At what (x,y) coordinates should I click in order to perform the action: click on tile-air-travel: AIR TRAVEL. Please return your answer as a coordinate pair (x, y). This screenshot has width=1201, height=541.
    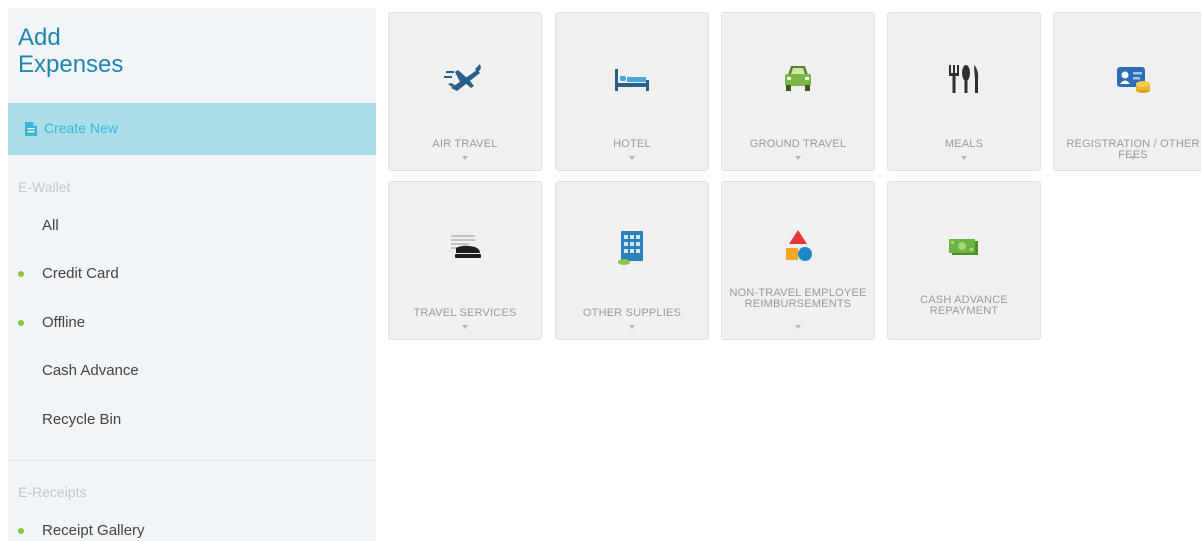
    Looking at the image, I should click on (465, 91).